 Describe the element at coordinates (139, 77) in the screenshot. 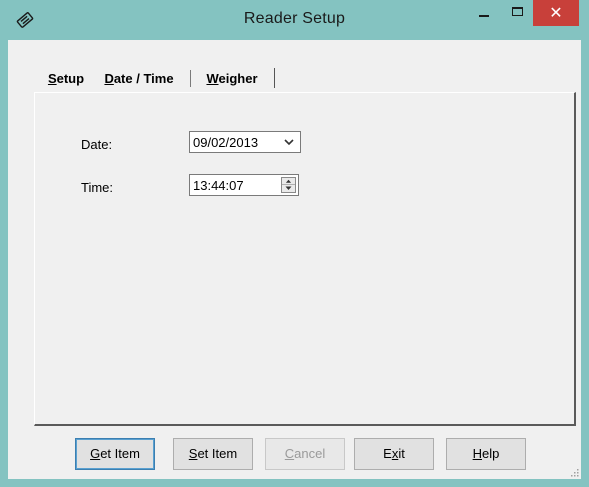

I see `tab-date-time: Date / Time` at that location.